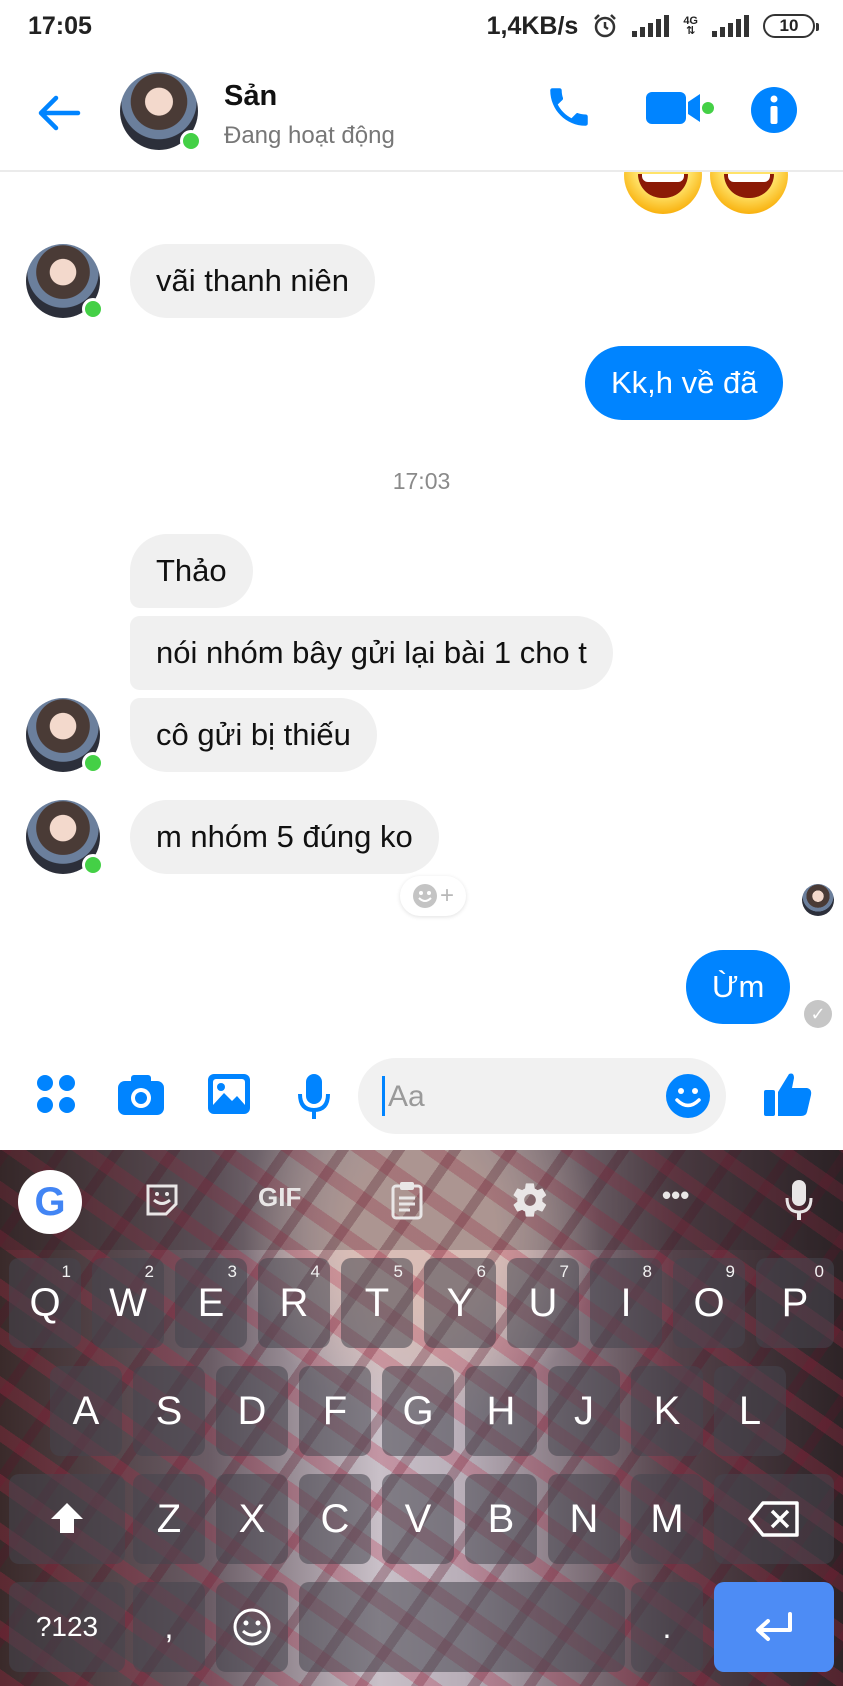 The width and height of the screenshot is (843, 1686). I want to click on status-bar: 17:05 1,4KB/s 4G ⇅ 10, so click(421, 26).